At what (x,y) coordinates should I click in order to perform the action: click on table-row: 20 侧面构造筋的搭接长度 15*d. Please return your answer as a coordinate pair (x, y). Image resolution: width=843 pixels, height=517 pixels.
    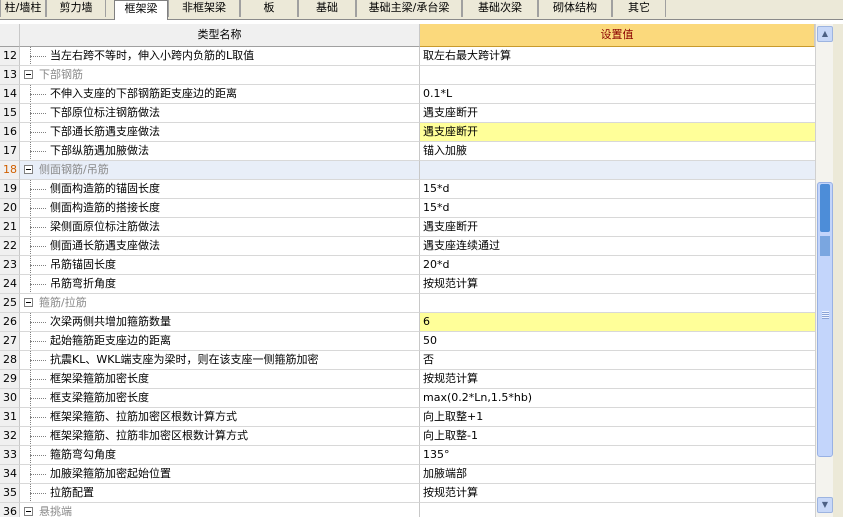
    Looking at the image, I should click on (407, 208).